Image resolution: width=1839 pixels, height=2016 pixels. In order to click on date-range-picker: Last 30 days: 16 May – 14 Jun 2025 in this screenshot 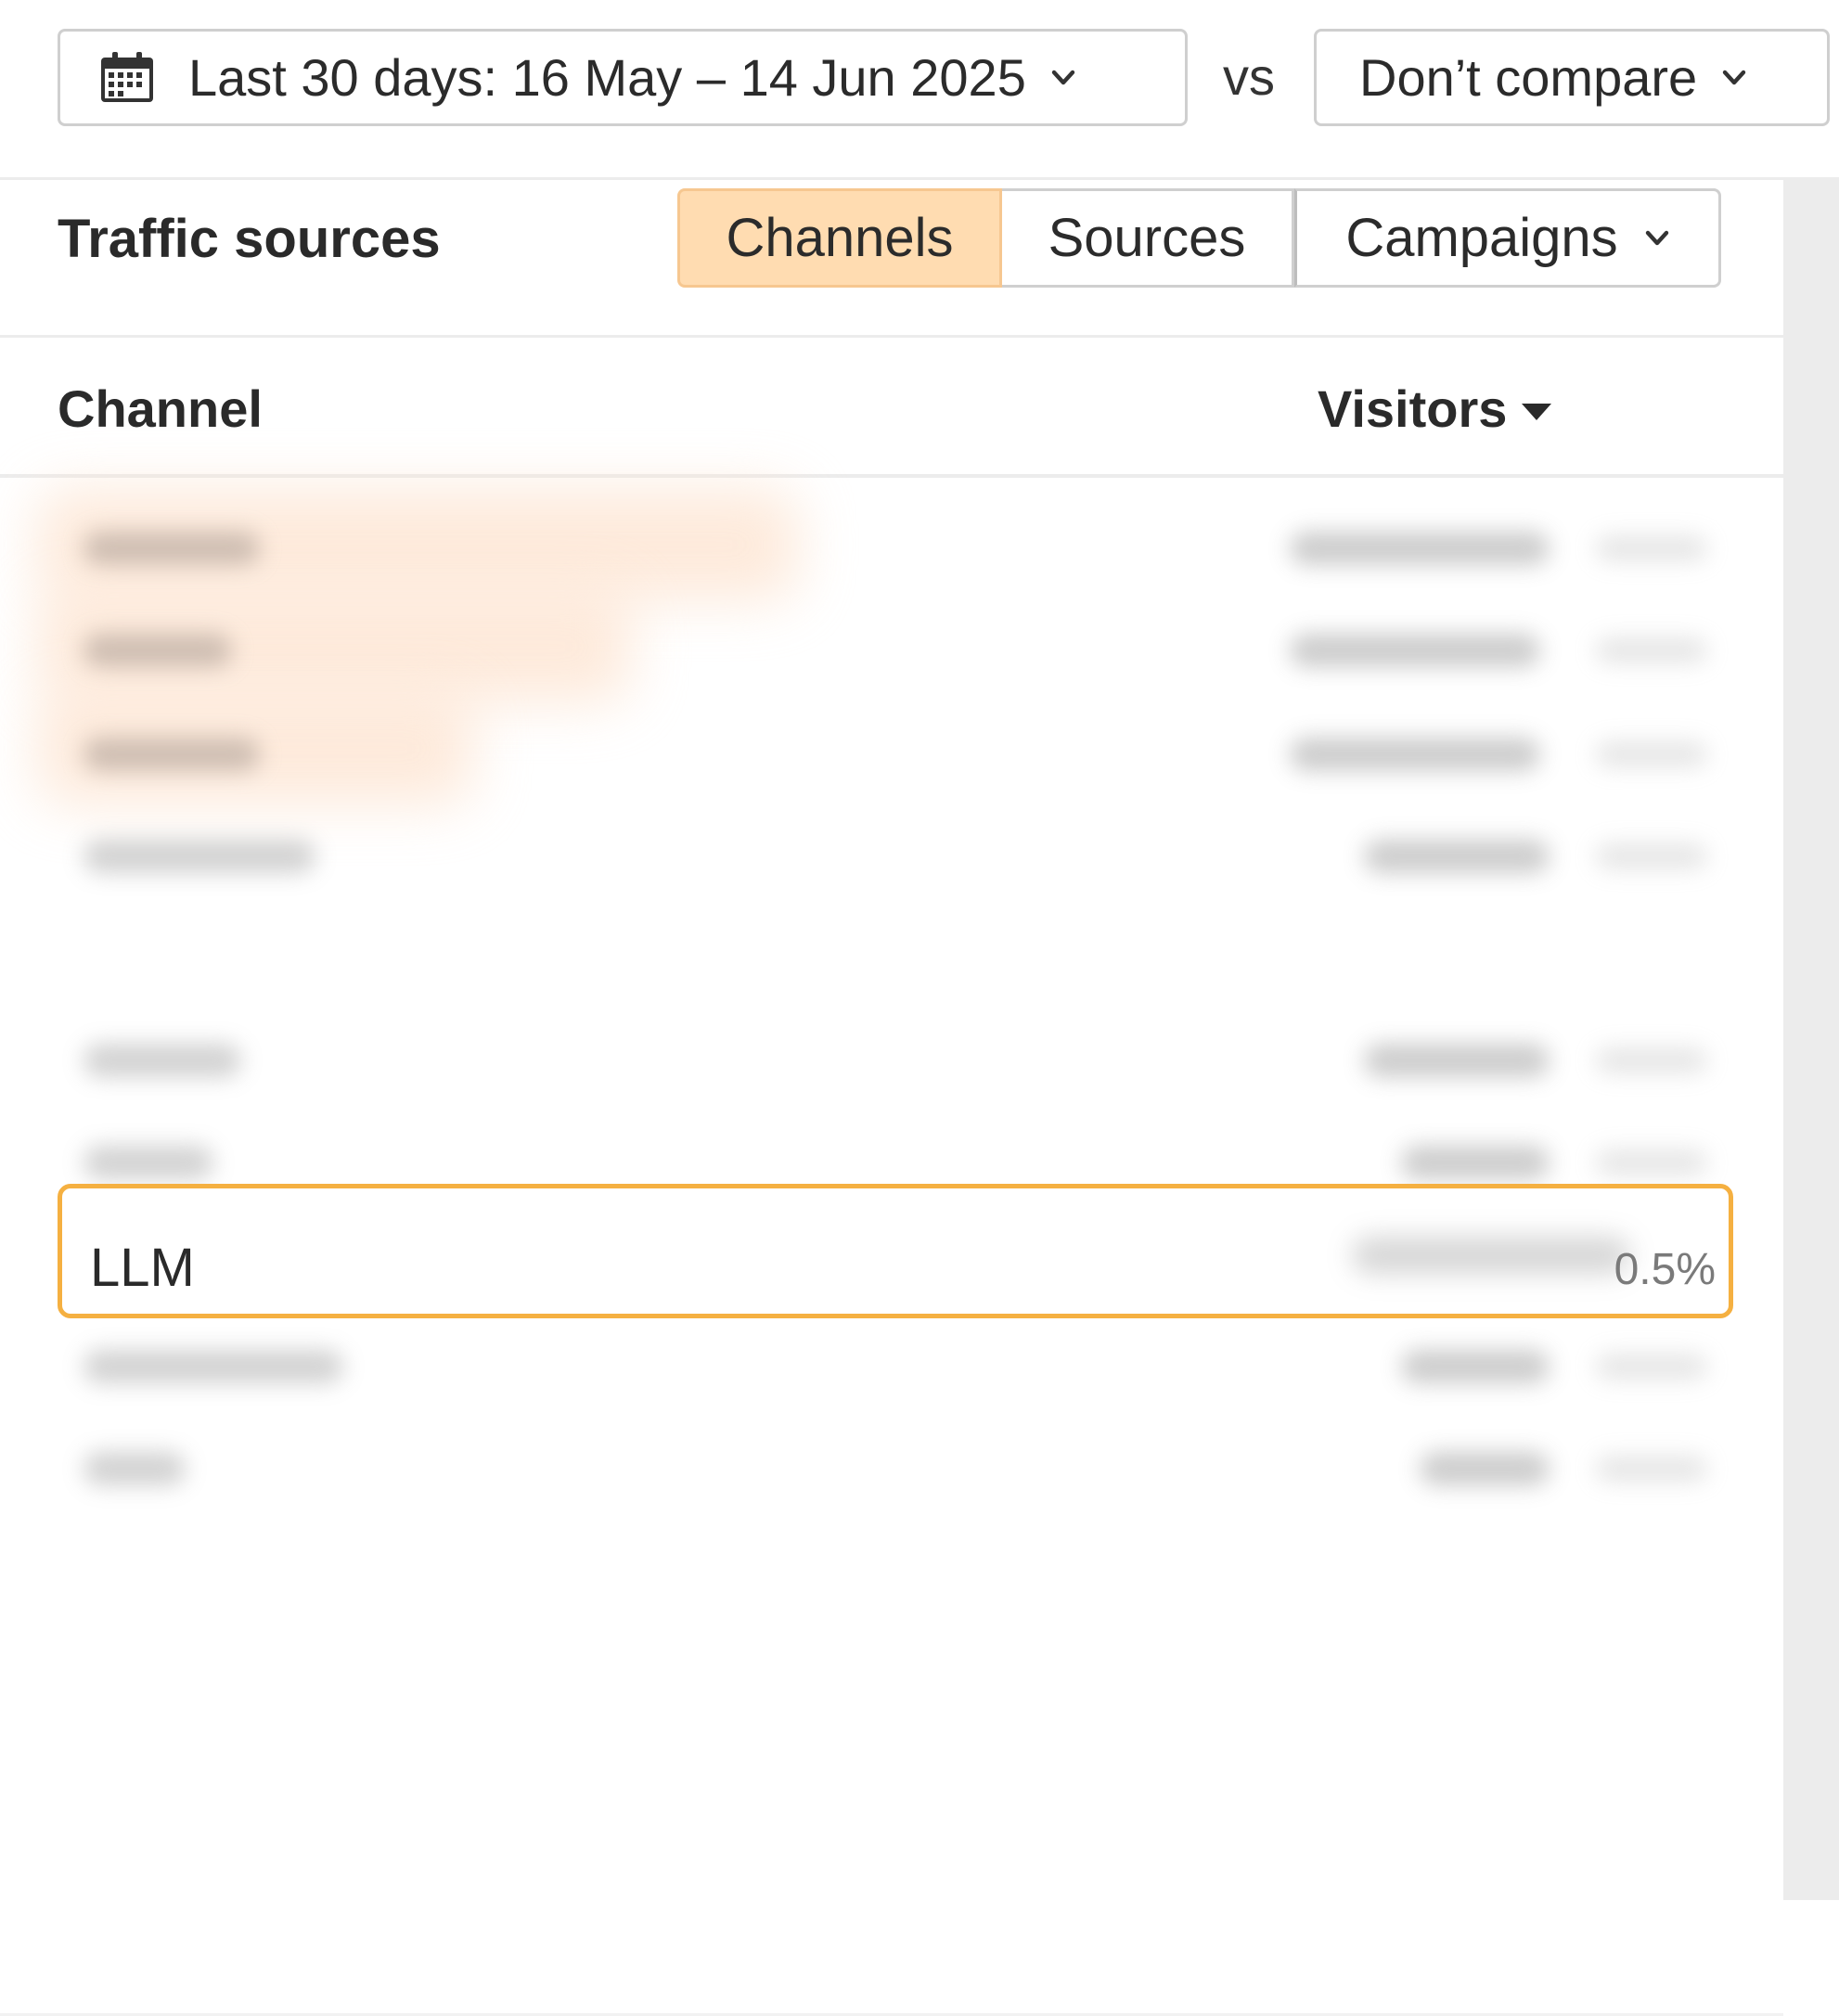, I will do `click(623, 78)`.